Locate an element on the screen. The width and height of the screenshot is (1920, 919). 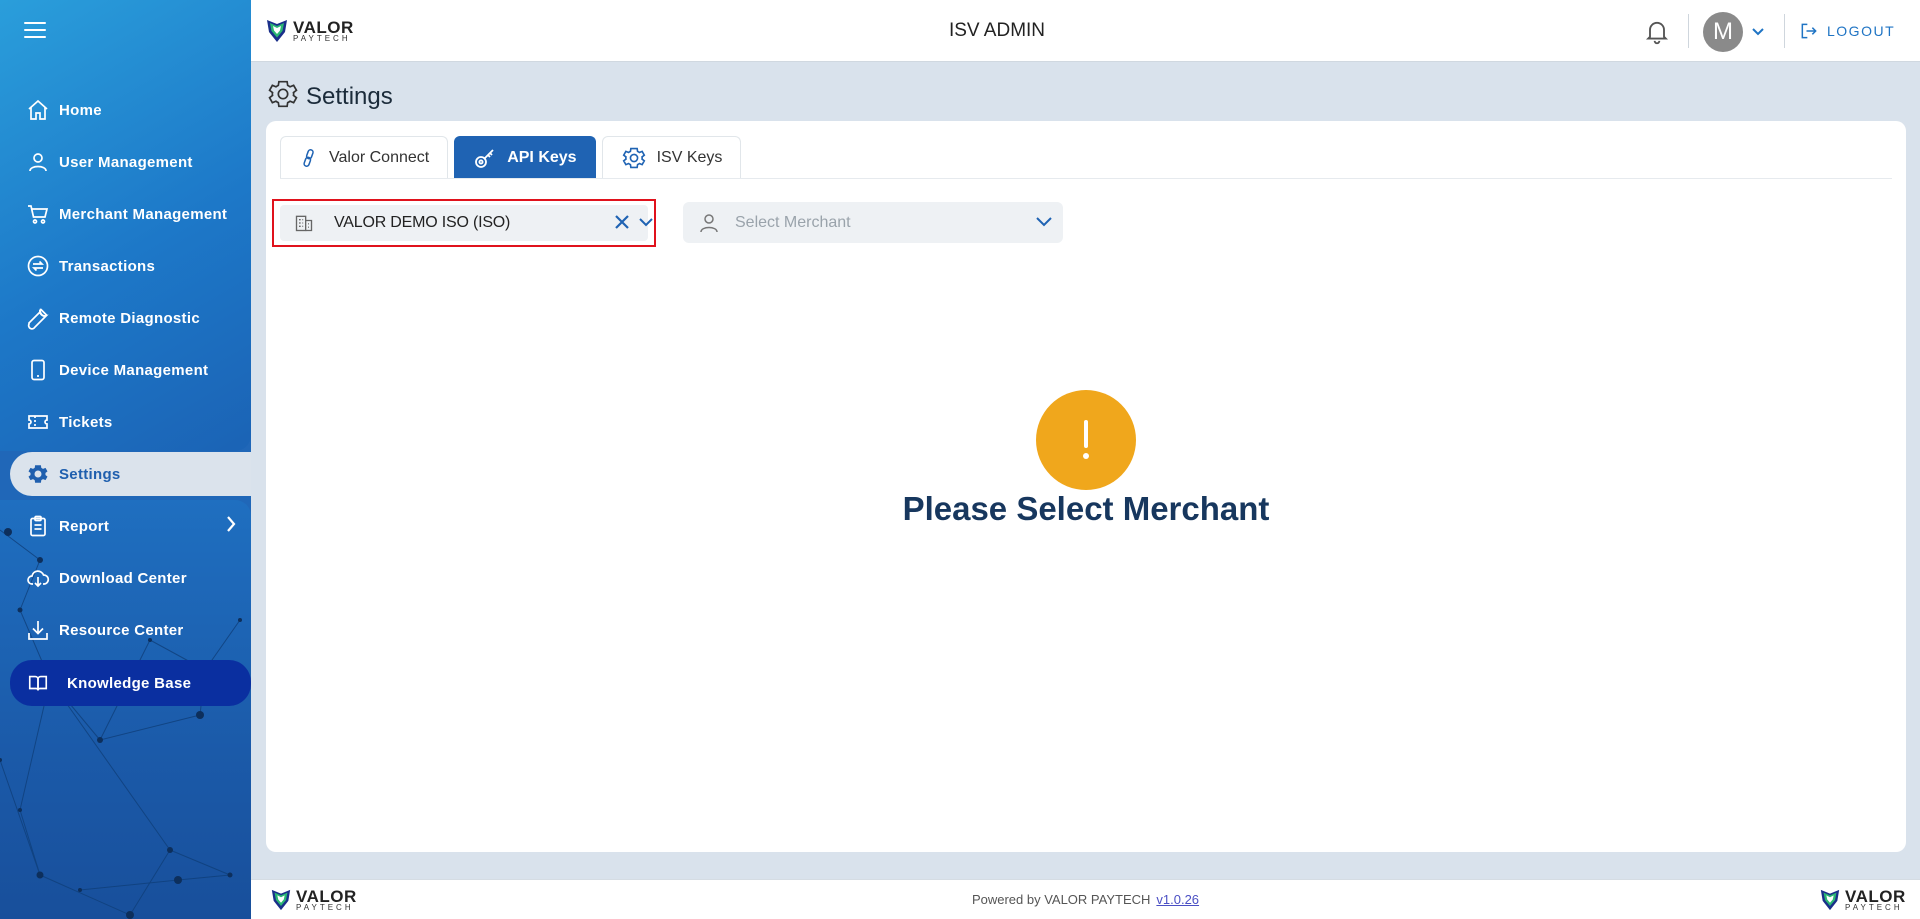
sidebar-item-user-management: User Management is located at coordinates (130, 162).